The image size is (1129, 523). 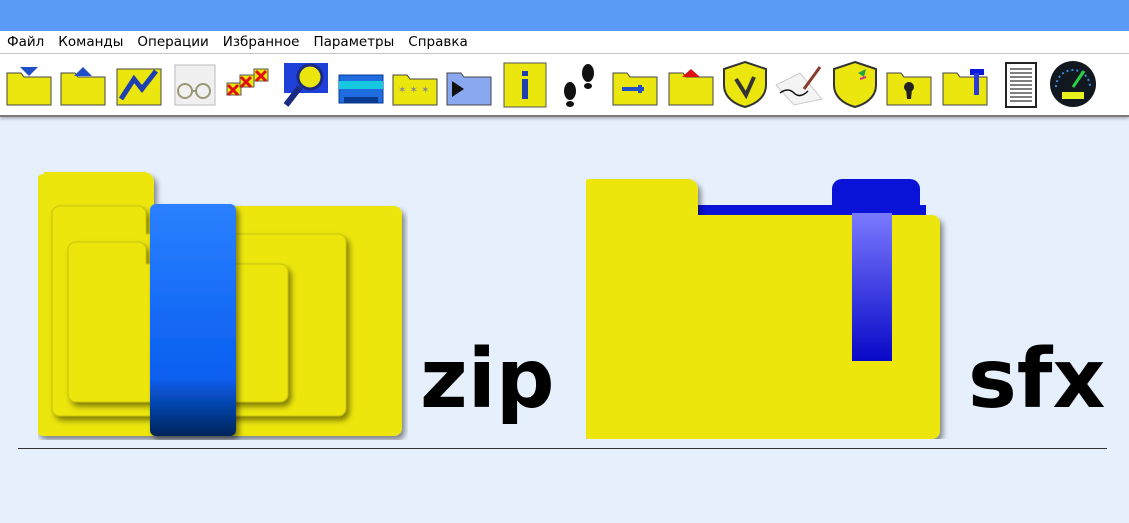 I want to click on title-bar, so click(x=564, y=15).